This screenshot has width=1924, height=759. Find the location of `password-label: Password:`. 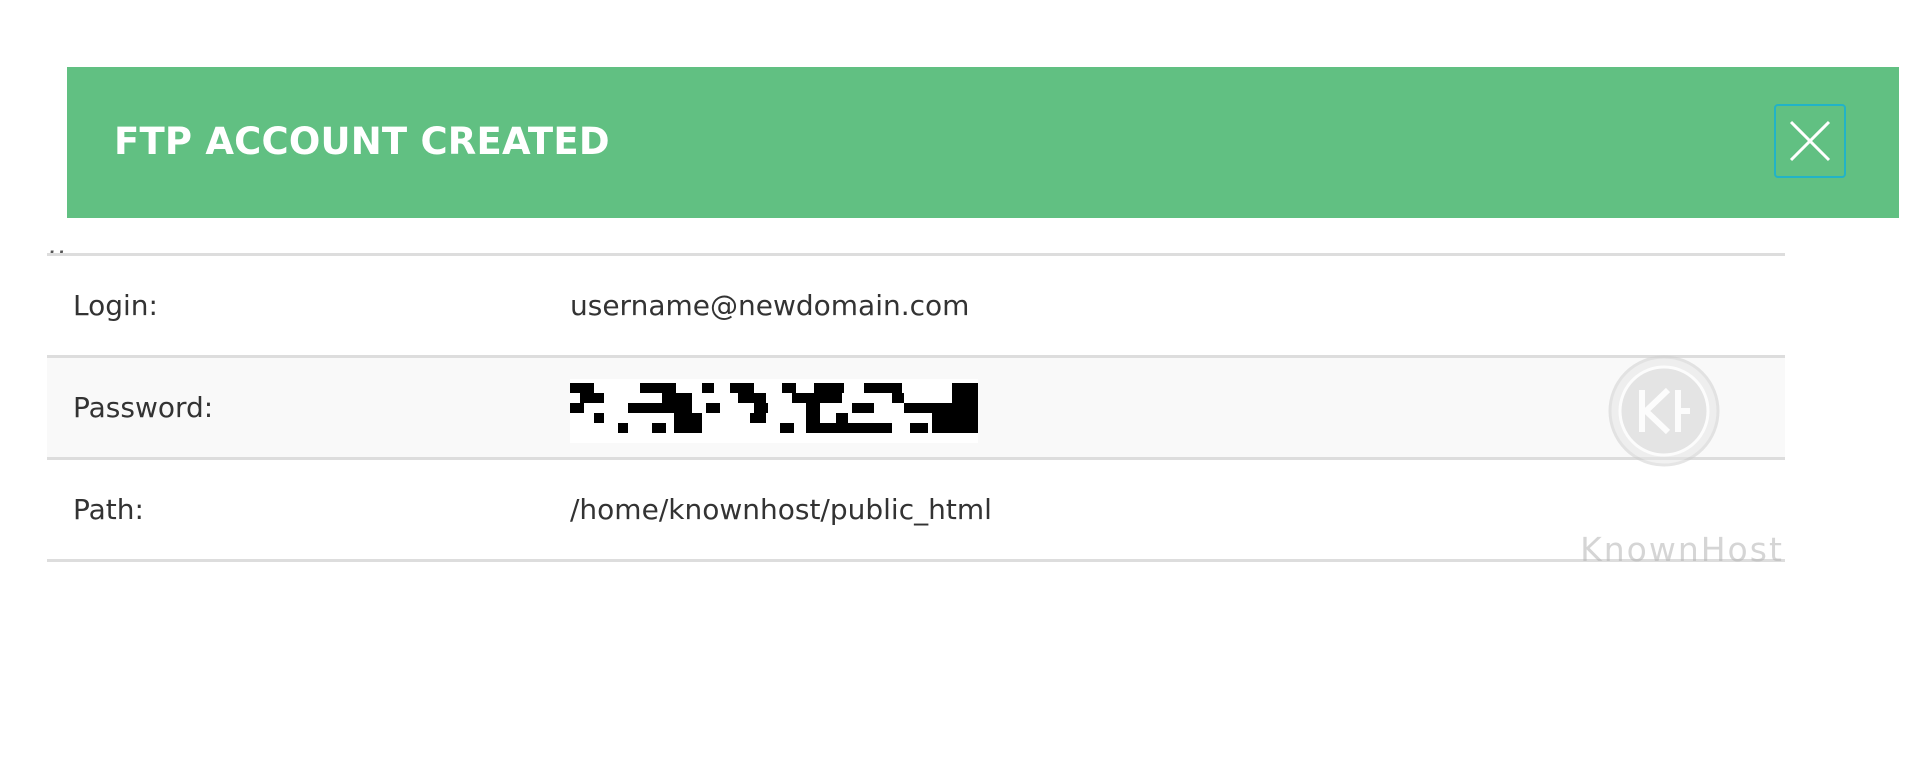

password-label: Password: is located at coordinates (143, 407).